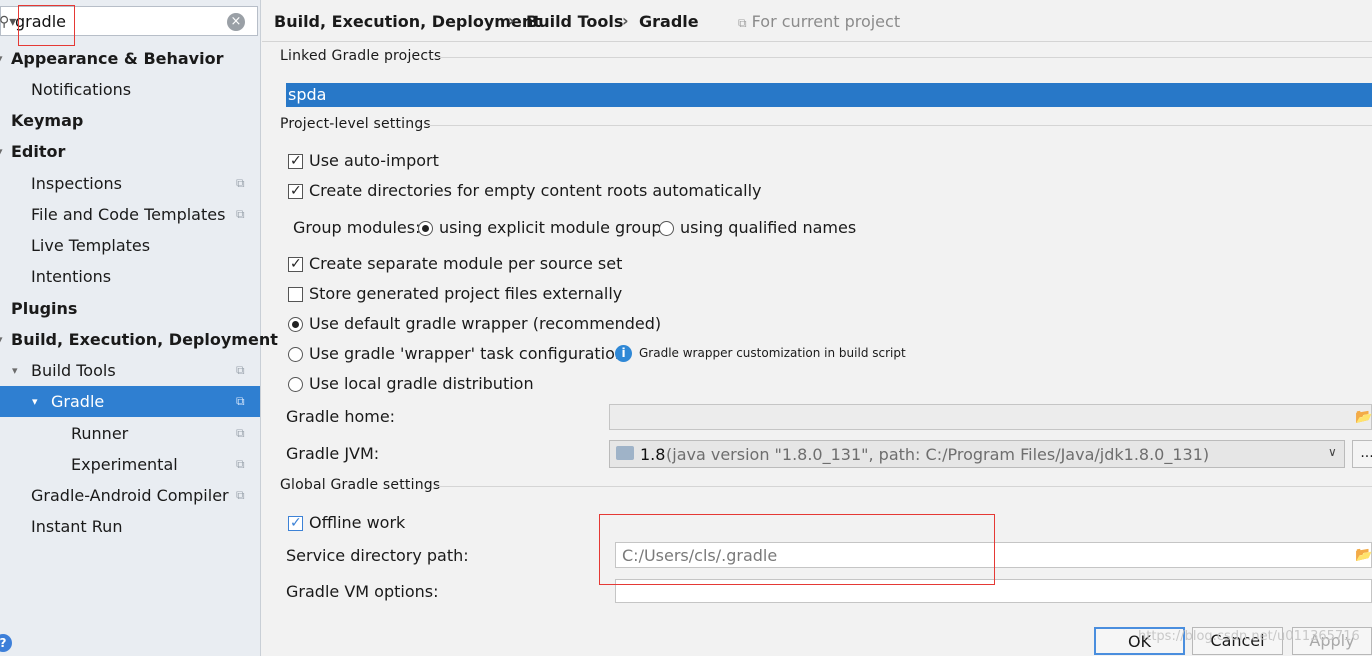 Image resolution: width=1372 pixels, height=656 pixels. I want to click on group-explicit-radio, so click(425, 228).